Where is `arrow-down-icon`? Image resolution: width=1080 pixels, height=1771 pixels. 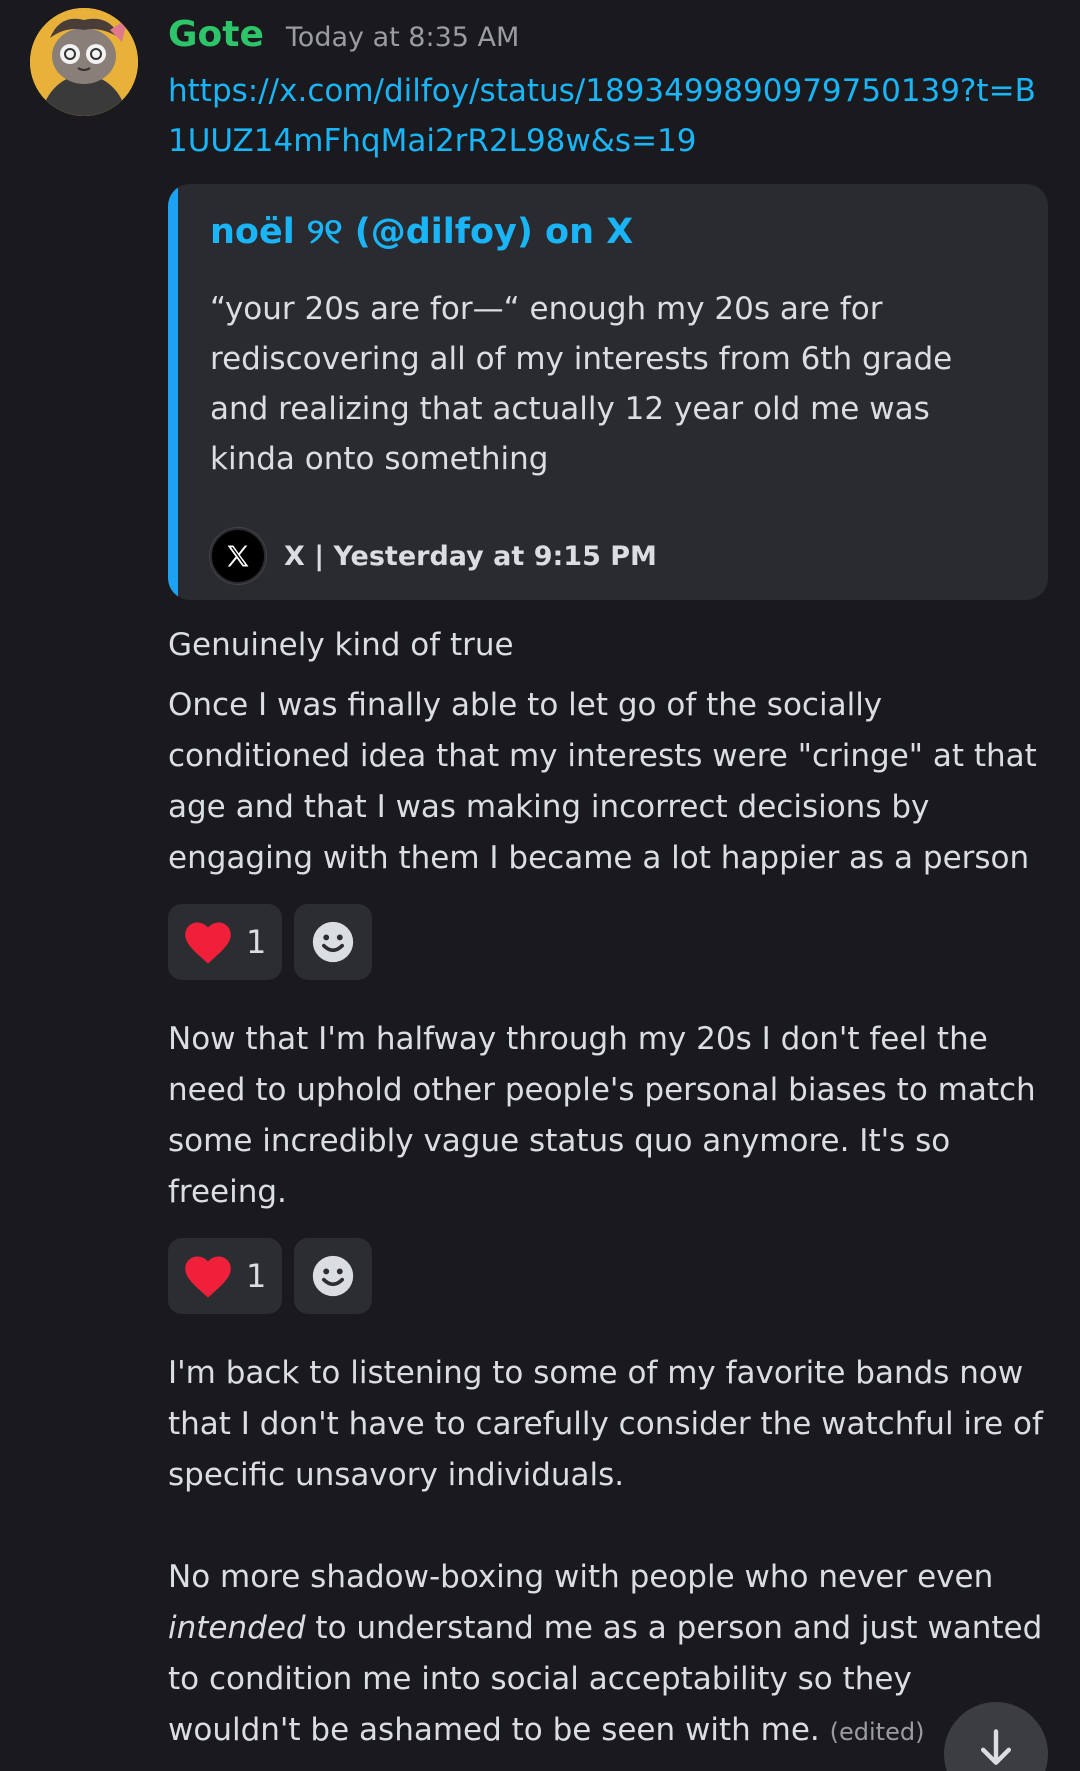
arrow-down-icon is located at coordinates (996, 1747).